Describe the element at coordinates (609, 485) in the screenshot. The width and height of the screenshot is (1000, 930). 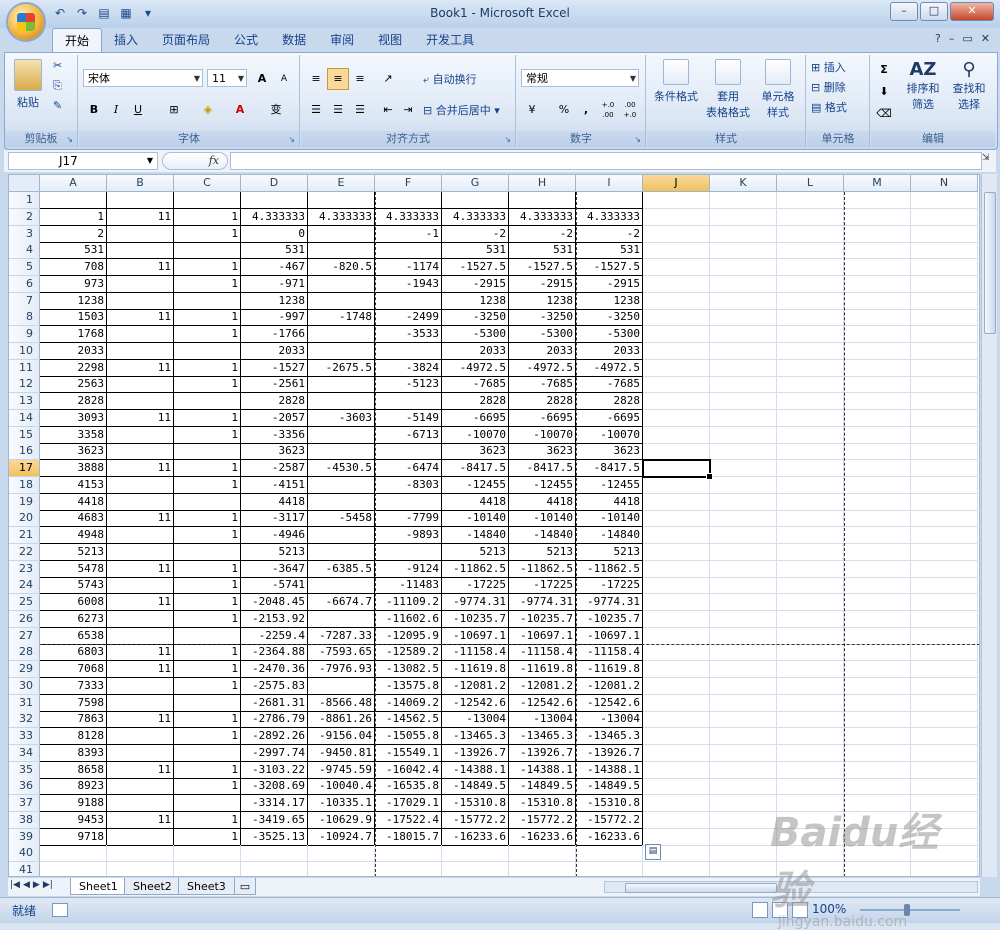
I see `grid-cell: -12455` at that location.